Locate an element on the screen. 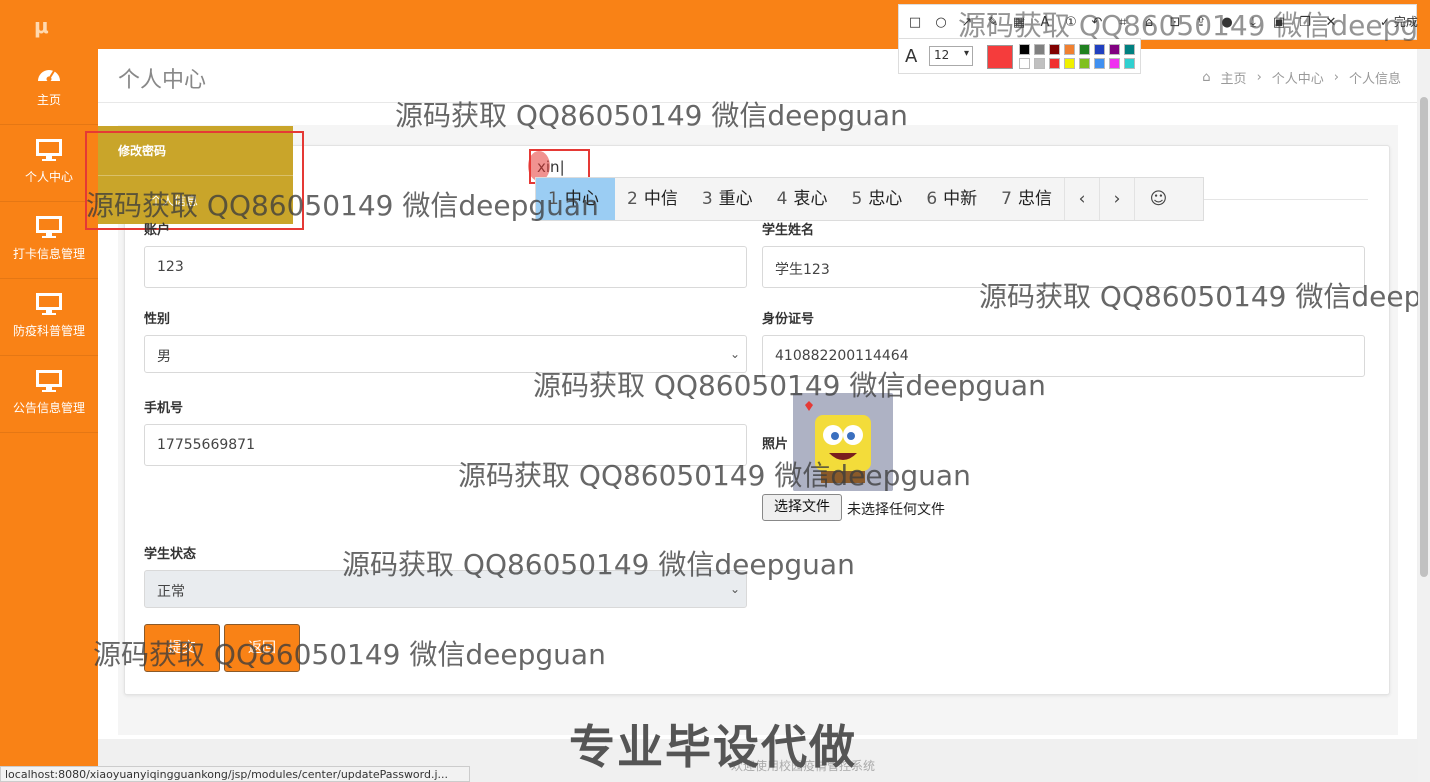 This screenshot has width=1430, height=782. submit-button: 提交 is located at coordinates (182, 648).